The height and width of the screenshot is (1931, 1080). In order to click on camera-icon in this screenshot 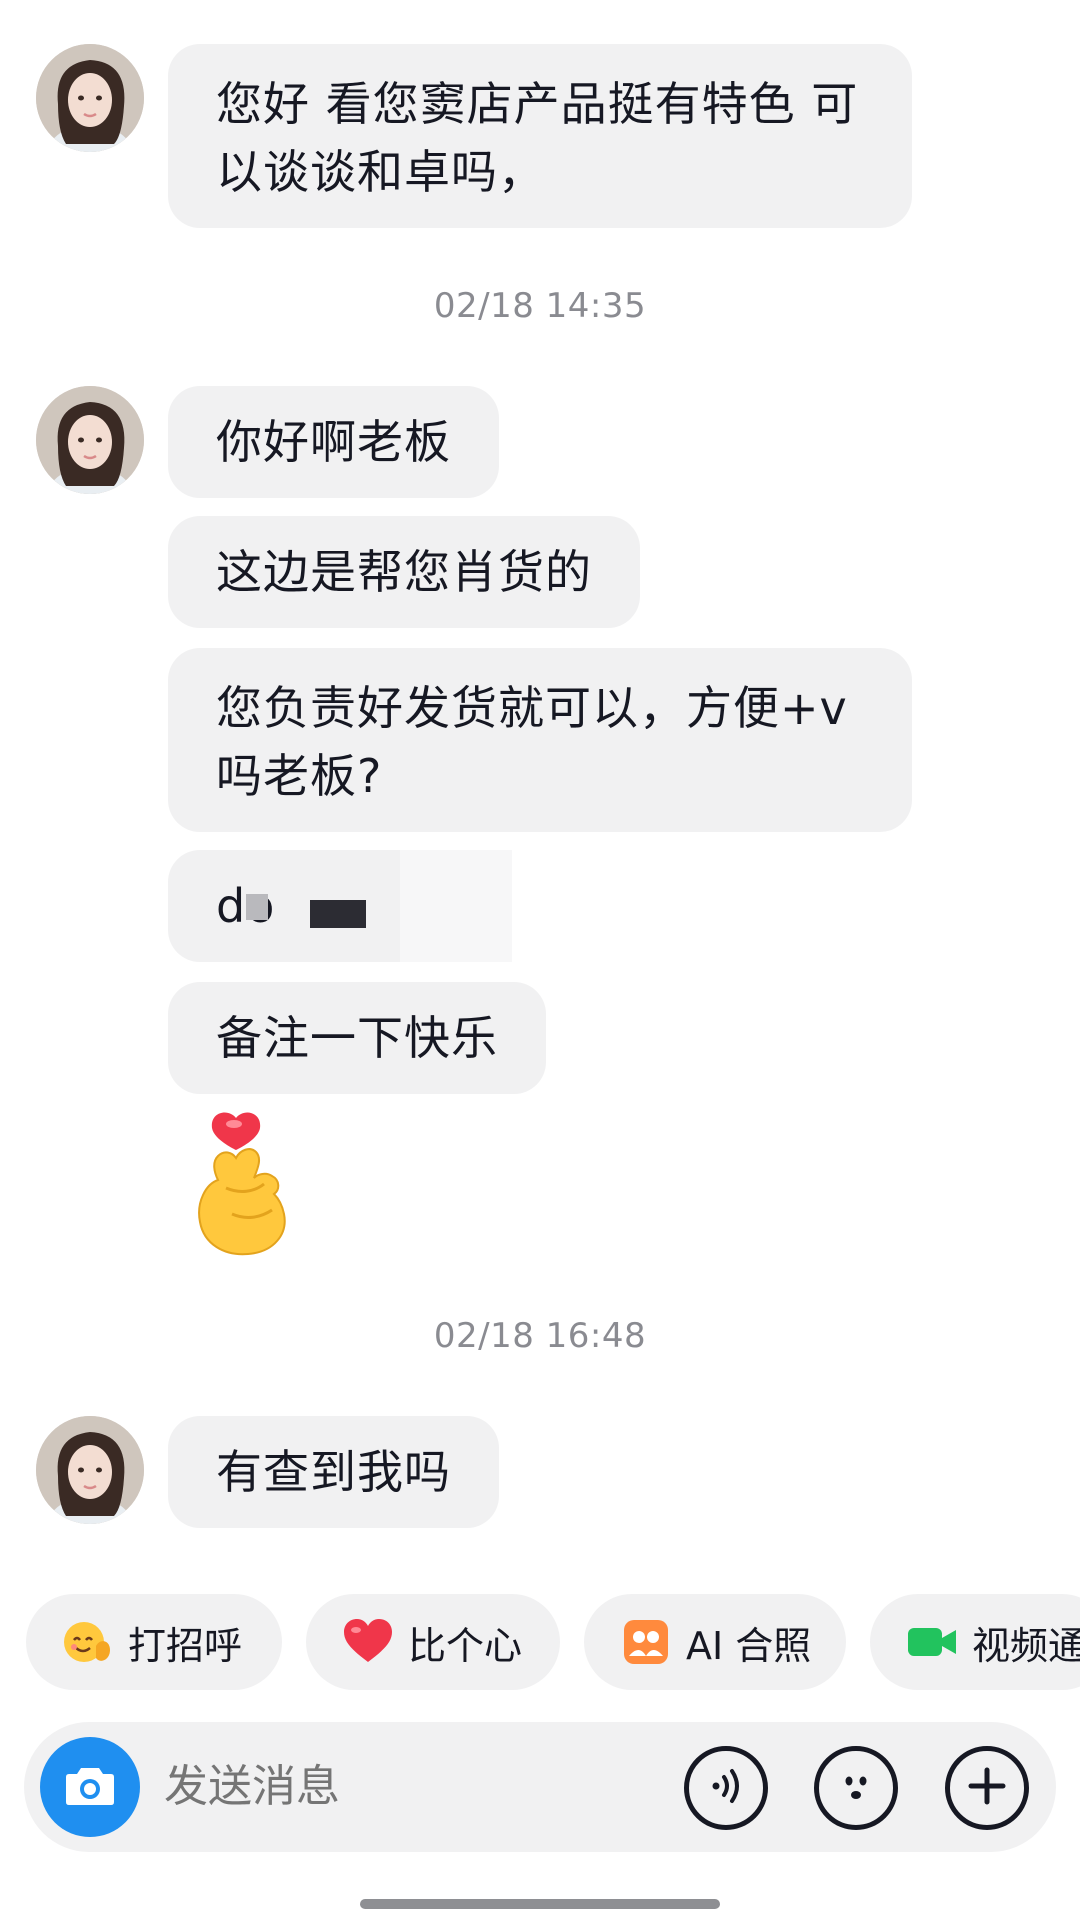, I will do `click(90, 1787)`.